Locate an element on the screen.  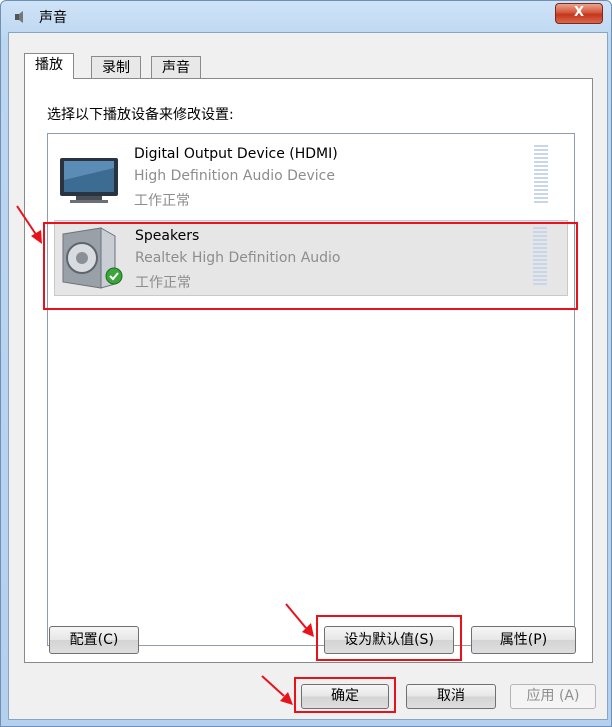
window-title: 声音 is located at coordinates (53, 18).